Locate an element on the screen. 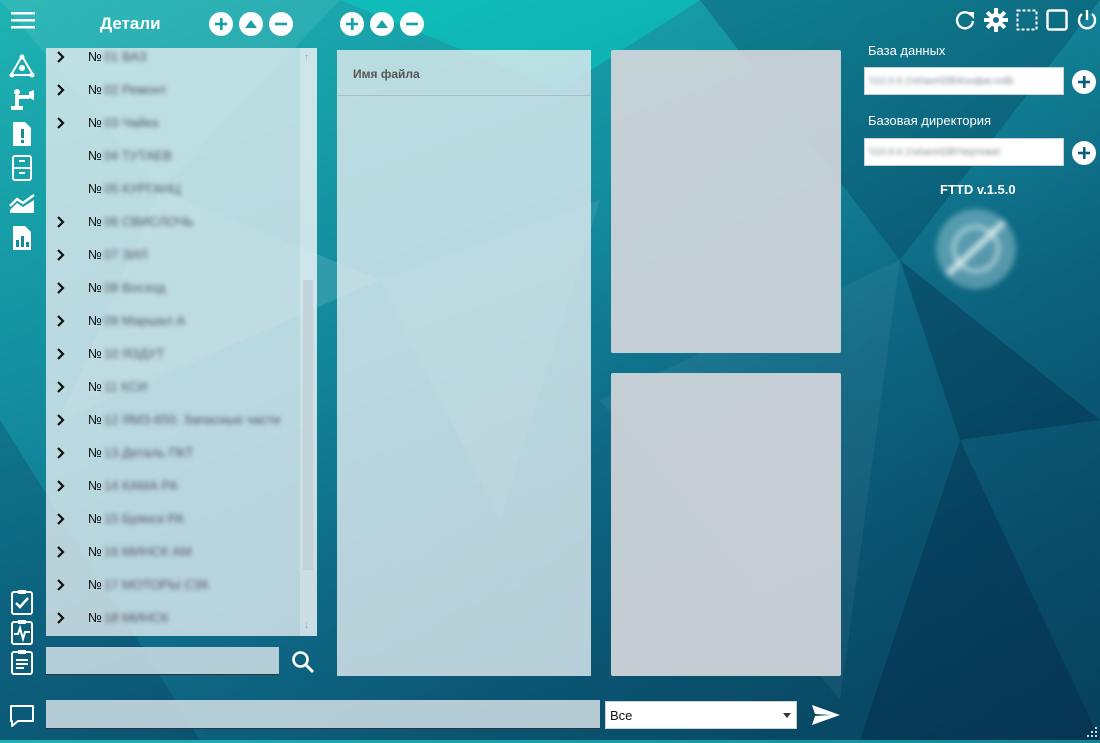 The image size is (1100, 743). tree-item: № 13 Деталь ПКТ is located at coordinates (173, 452).